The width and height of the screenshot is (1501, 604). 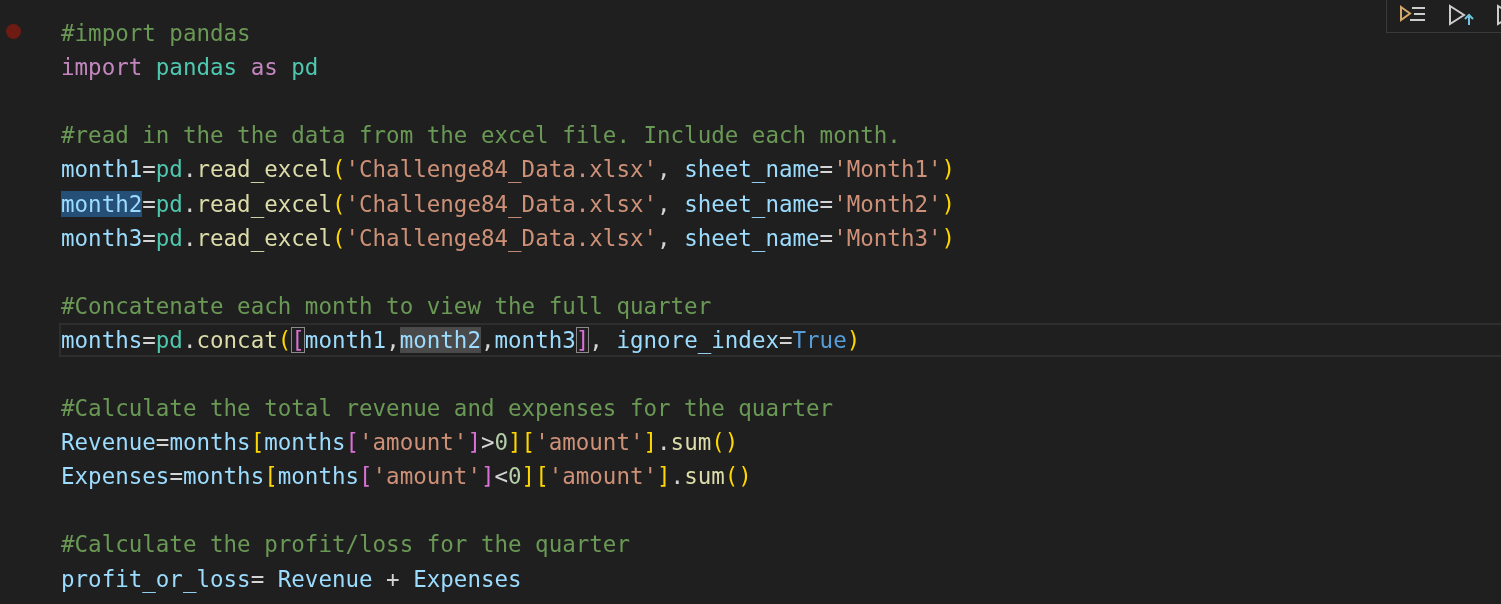 I want to click on code-line: months=pd.concat([month1,month2,month3], ignore_index=True), so click(x=461, y=340).